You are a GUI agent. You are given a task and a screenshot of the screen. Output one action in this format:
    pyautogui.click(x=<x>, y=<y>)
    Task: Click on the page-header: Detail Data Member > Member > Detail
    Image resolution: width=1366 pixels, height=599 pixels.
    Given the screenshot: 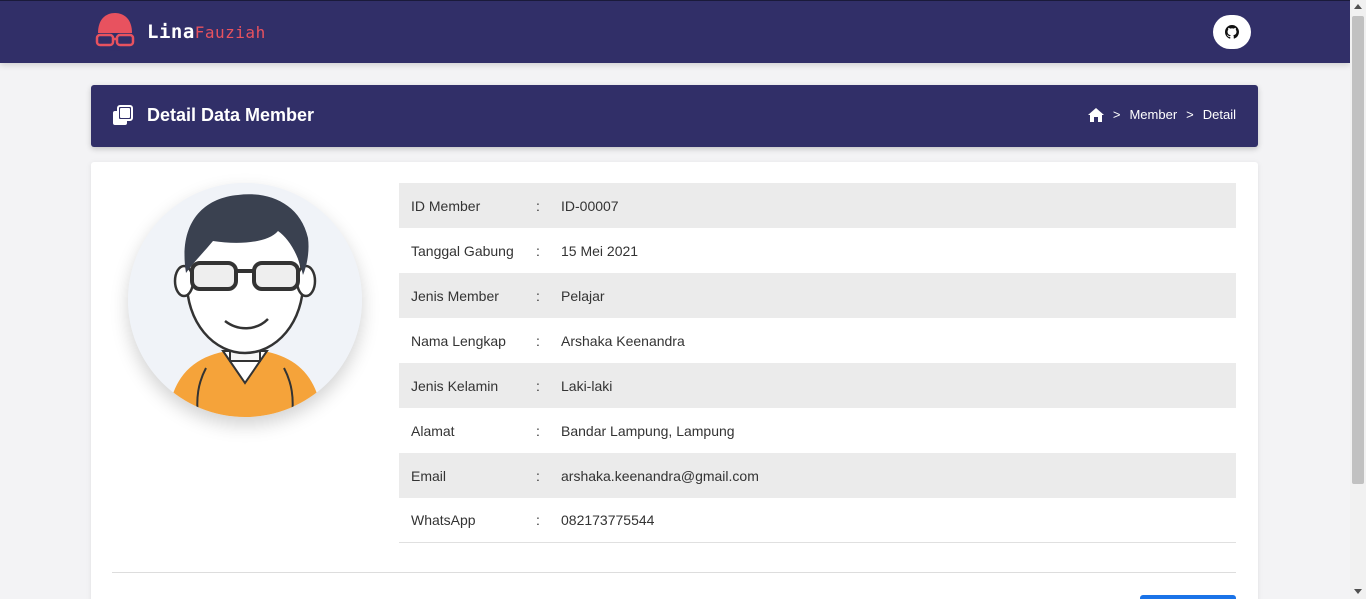 What is the action you would take?
    pyautogui.click(x=674, y=116)
    